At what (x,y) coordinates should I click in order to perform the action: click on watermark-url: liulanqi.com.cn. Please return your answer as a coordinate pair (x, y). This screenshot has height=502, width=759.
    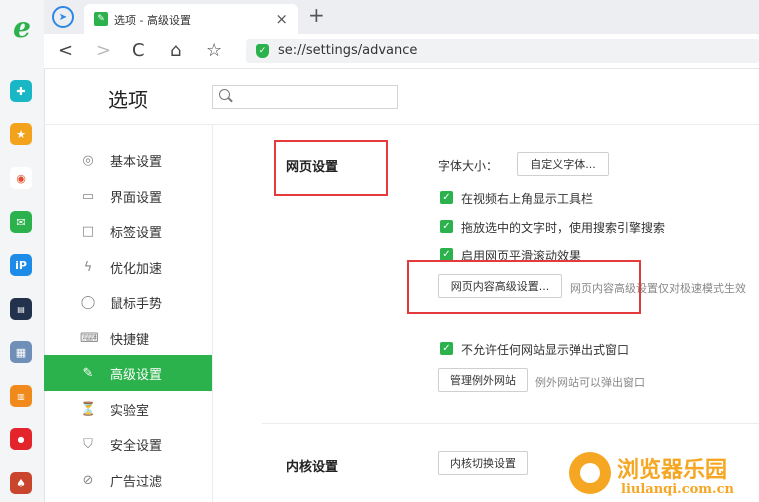
    Looking at the image, I should click on (677, 489).